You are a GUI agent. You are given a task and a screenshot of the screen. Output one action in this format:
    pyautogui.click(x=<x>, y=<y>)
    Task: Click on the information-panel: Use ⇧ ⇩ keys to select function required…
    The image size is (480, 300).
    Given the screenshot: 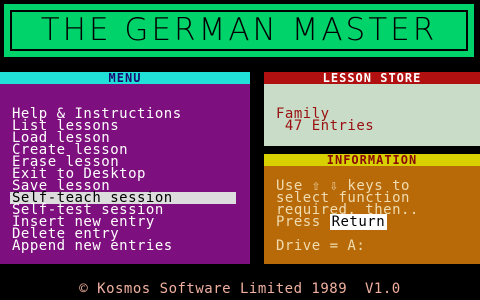 What is the action you would take?
    pyautogui.click(x=372, y=215)
    